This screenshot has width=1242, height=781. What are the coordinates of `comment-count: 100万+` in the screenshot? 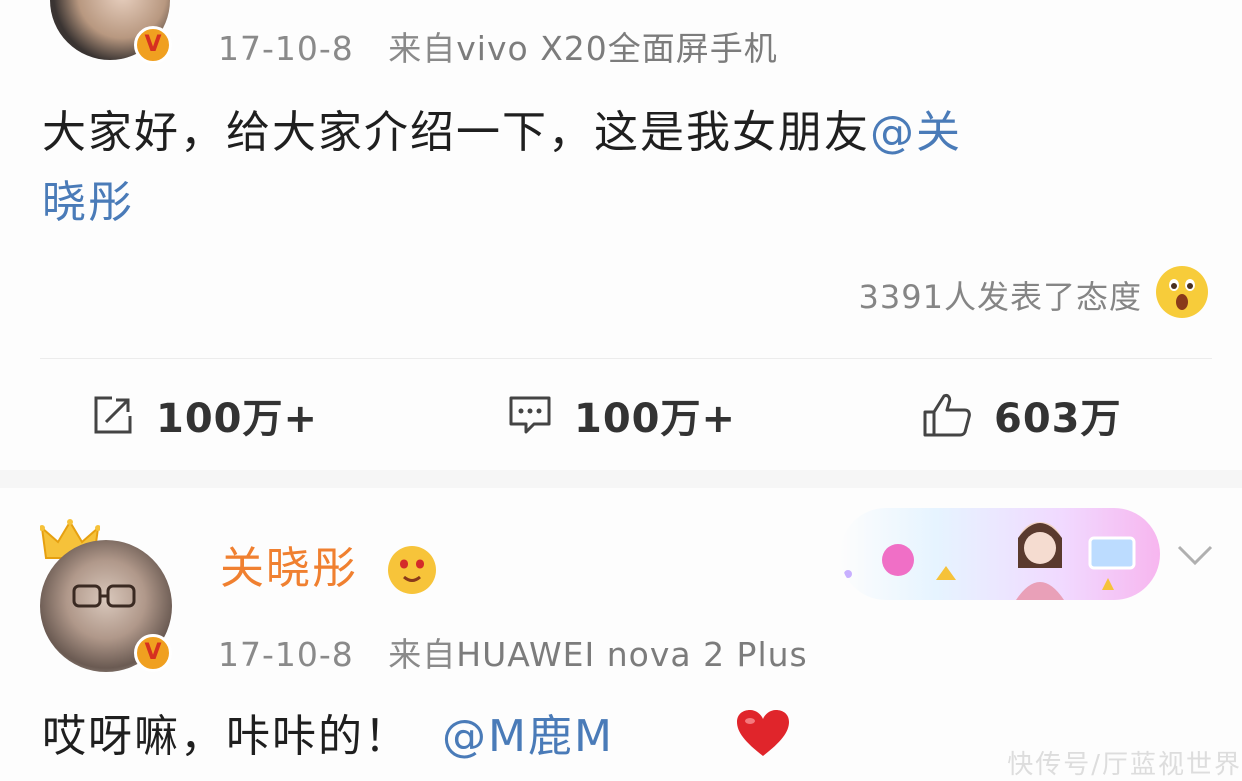 It's located at (655, 419).